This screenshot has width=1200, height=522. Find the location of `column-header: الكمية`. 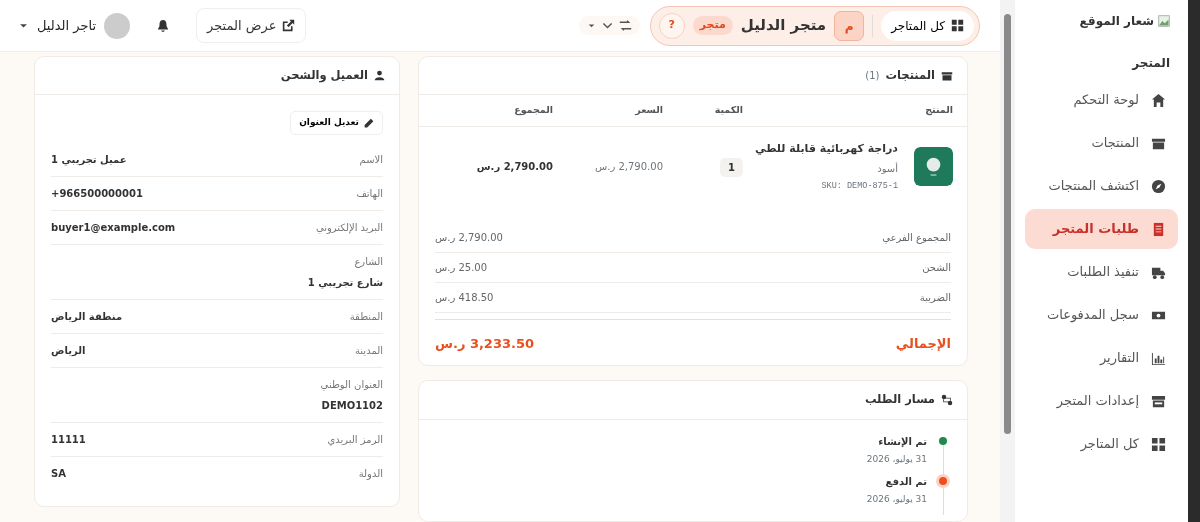

column-header: الكمية is located at coordinates (728, 110).